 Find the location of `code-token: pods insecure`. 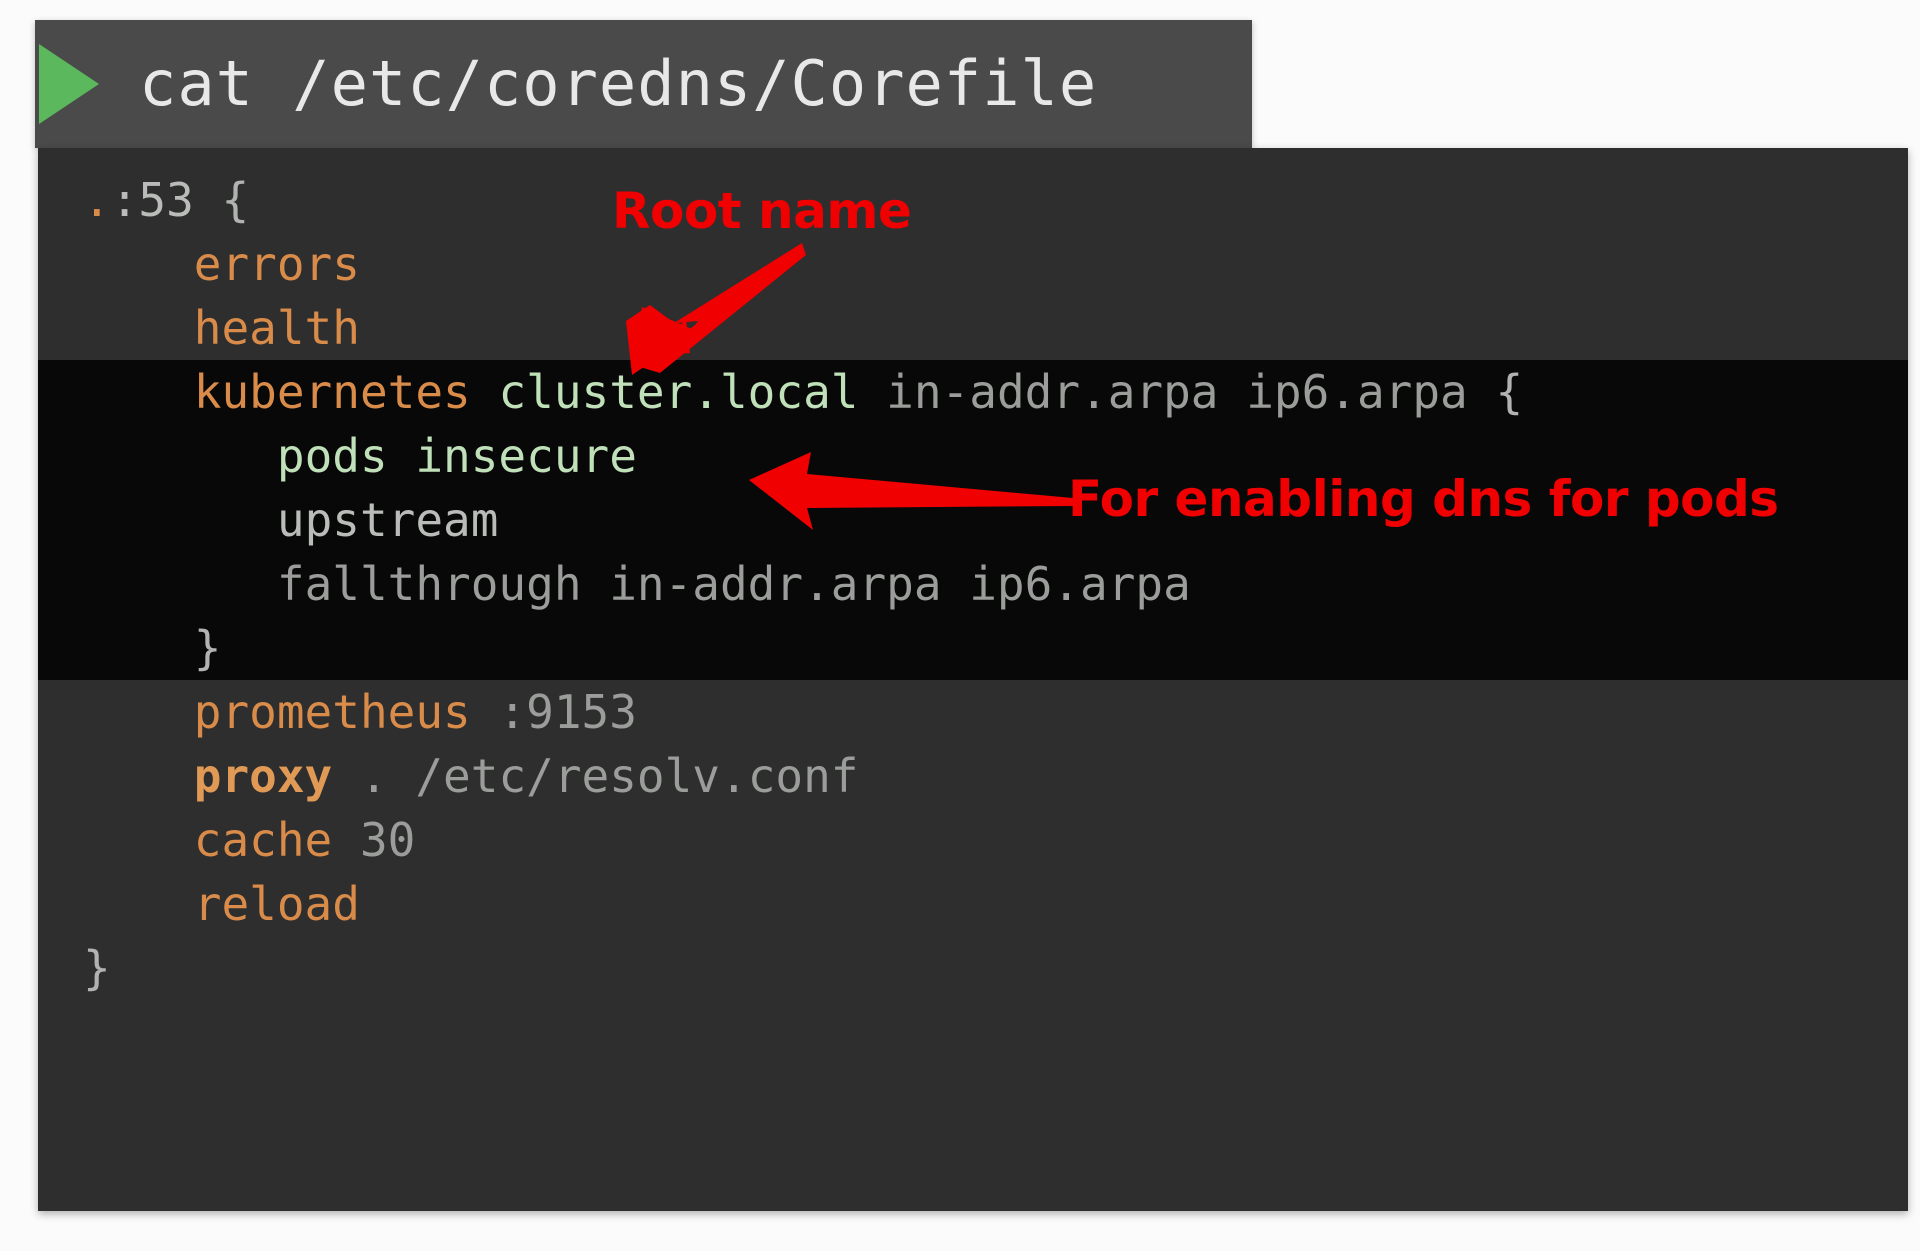

code-token: pods insecure is located at coordinates (456, 456).